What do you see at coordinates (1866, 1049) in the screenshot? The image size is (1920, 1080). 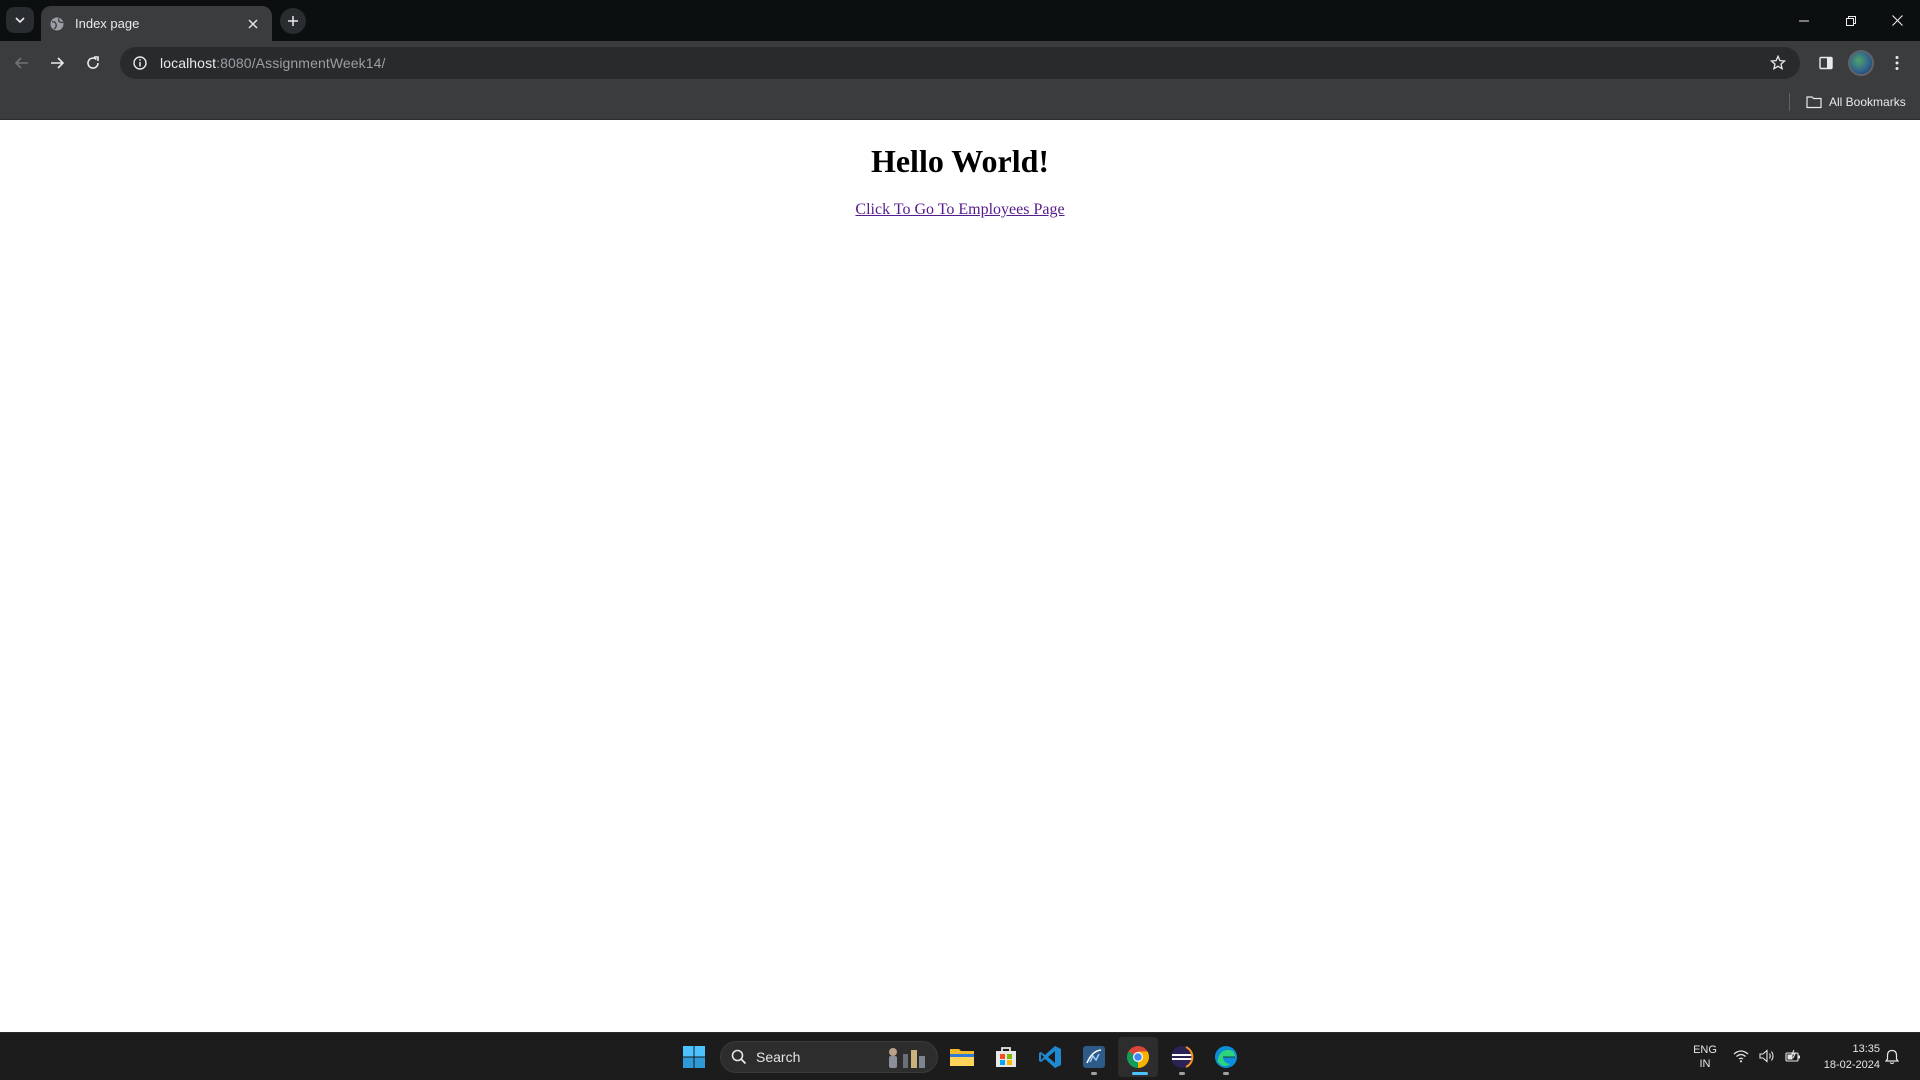 I see `clock-time: 13:35` at bounding box center [1866, 1049].